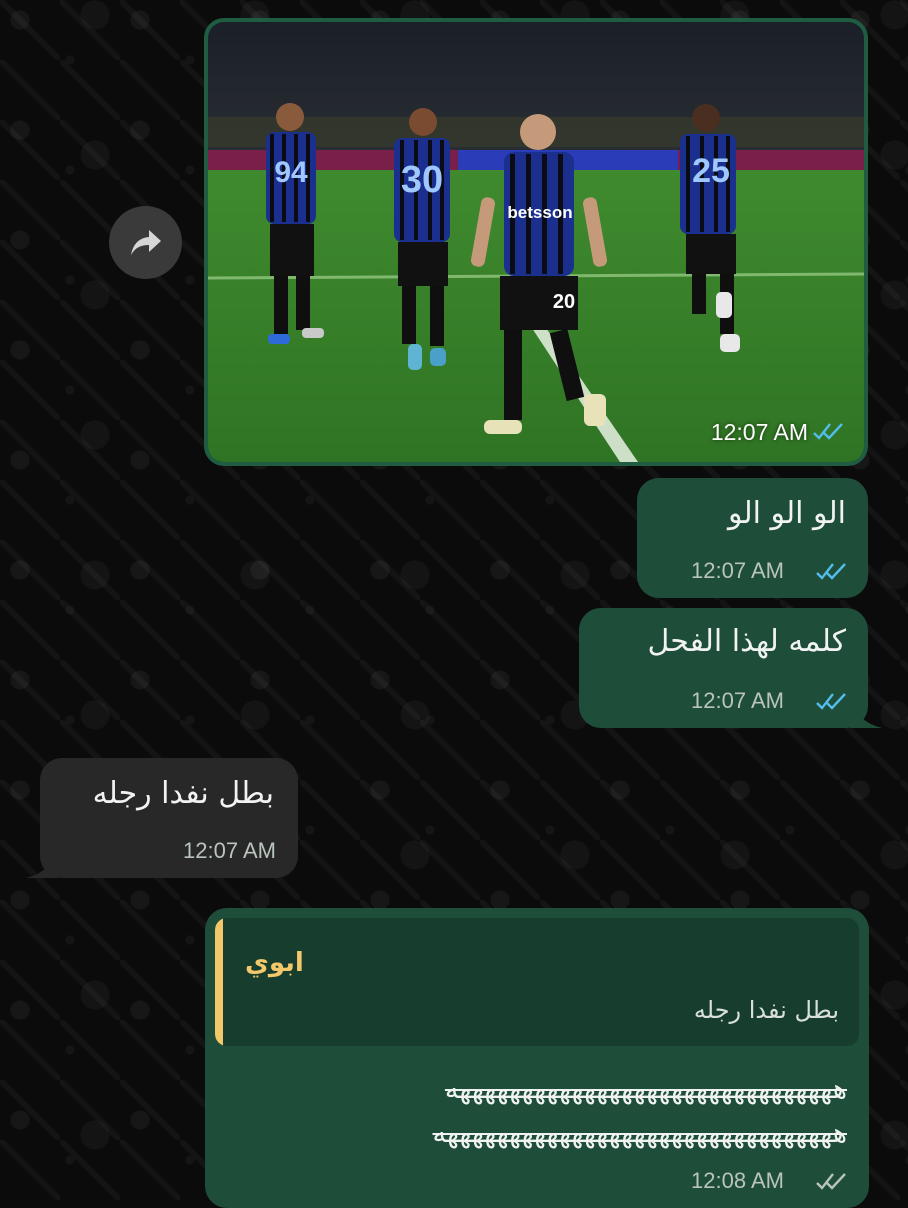 Image resolution: width=908 pixels, height=1208 pixels. Describe the element at coordinates (723, 668) in the screenshot. I see `outgoing-message-bubble: كلمه لهذا الفحل 12:07 AM` at that location.